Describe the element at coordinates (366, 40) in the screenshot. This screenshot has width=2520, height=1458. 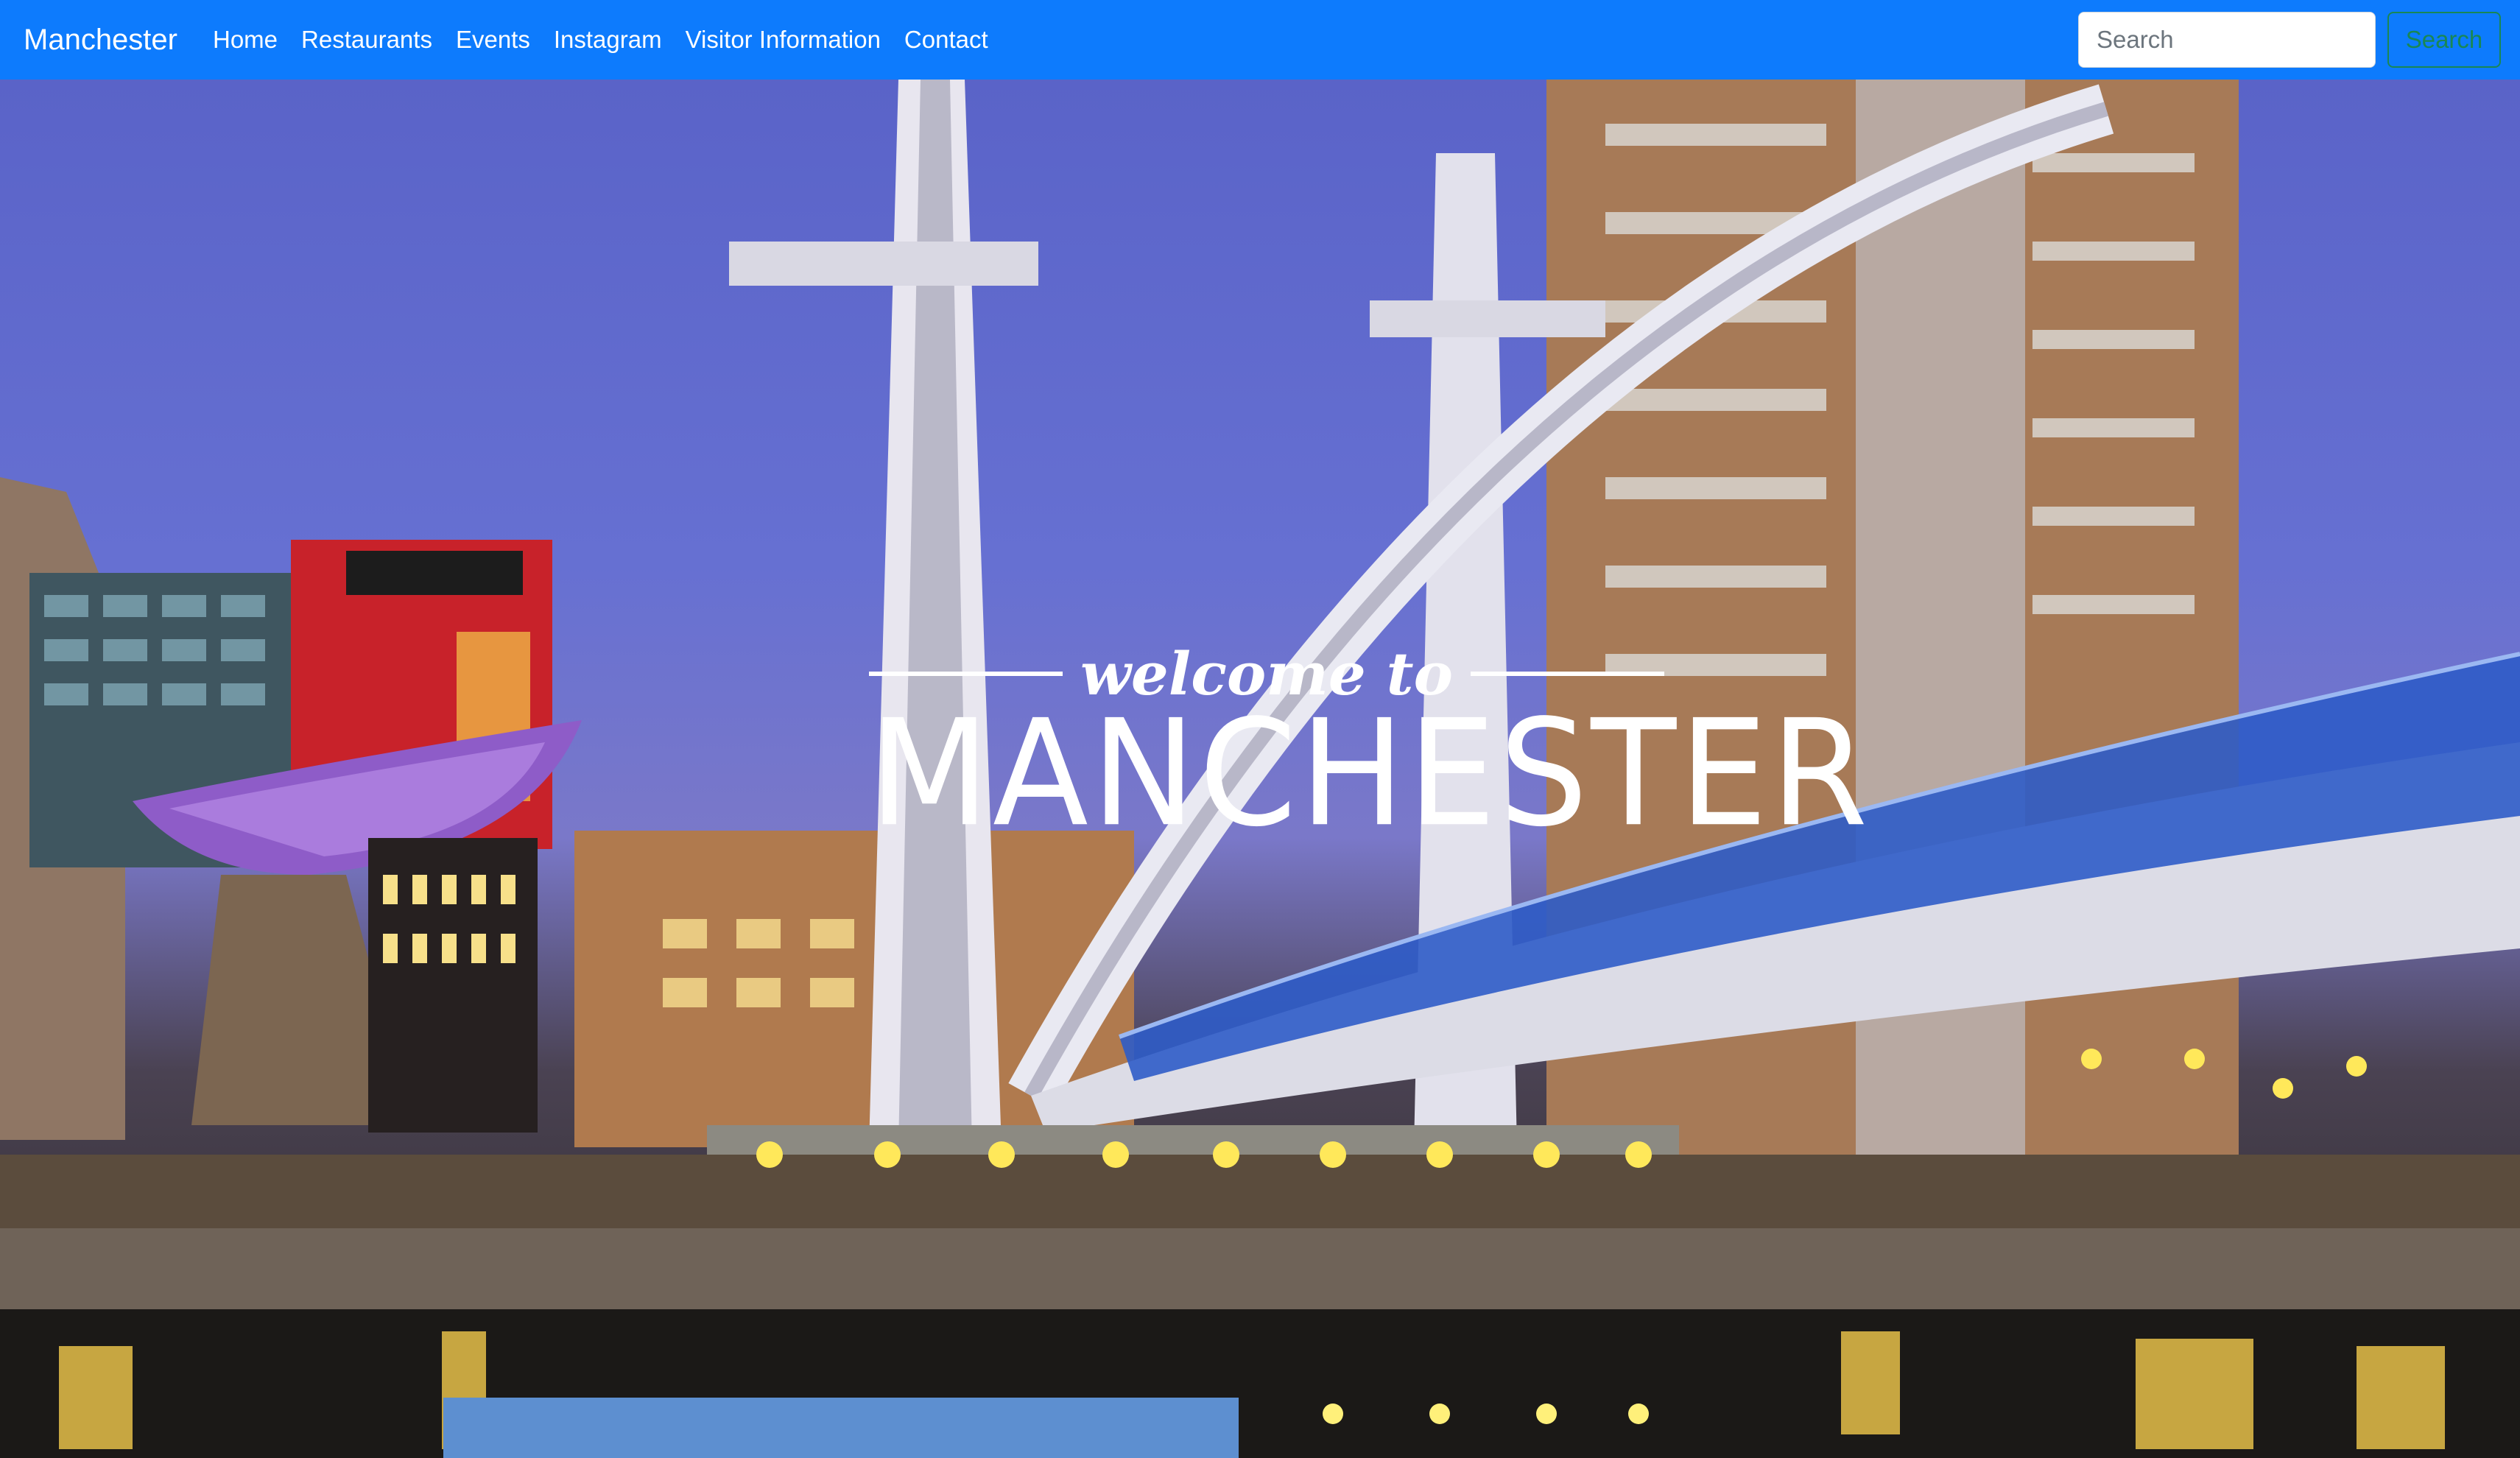
I see `nav-link-restaurants: Restaurants` at that location.